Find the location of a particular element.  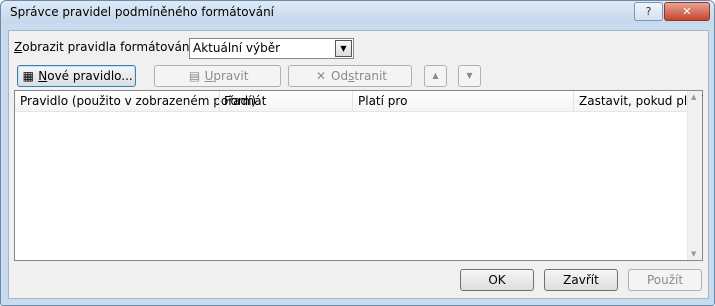

window-title: Správce pravidel podmíněného formátování is located at coordinates (142, 12).